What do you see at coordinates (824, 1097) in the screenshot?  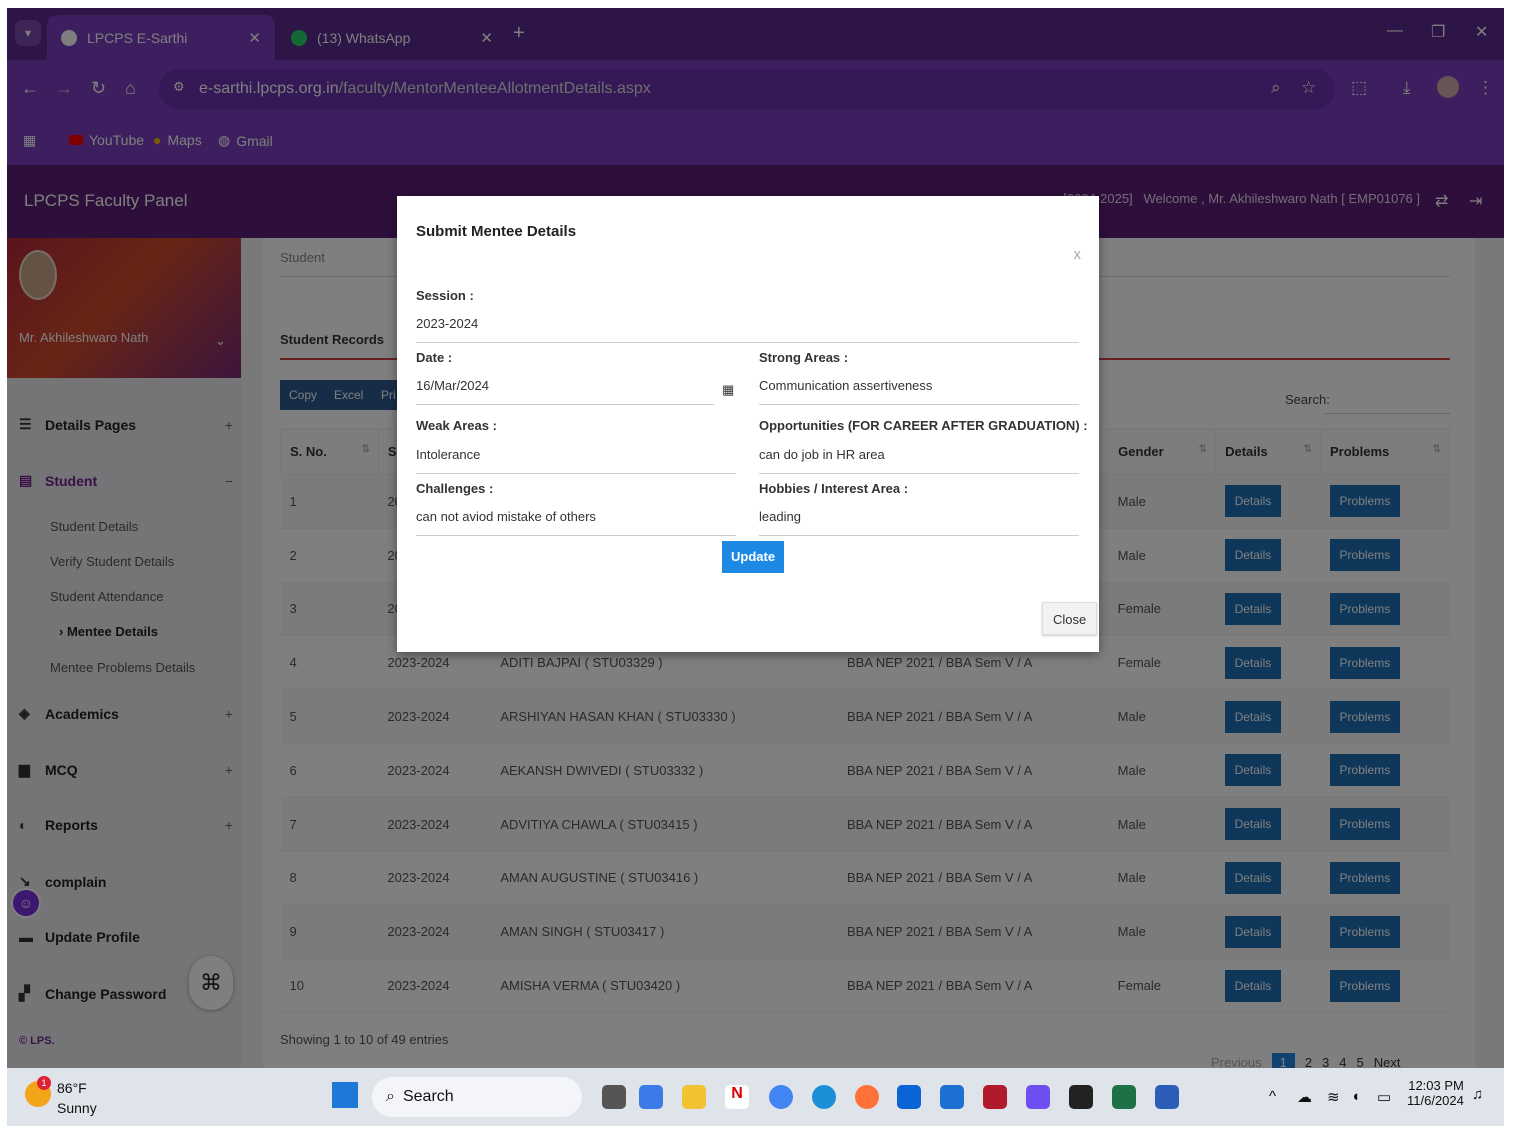 I see `edge-icon` at bounding box center [824, 1097].